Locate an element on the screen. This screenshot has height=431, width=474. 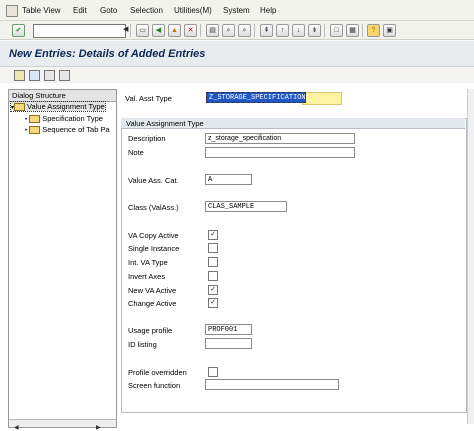
single-instance-label: Single Instance is located at coordinates (154, 248).